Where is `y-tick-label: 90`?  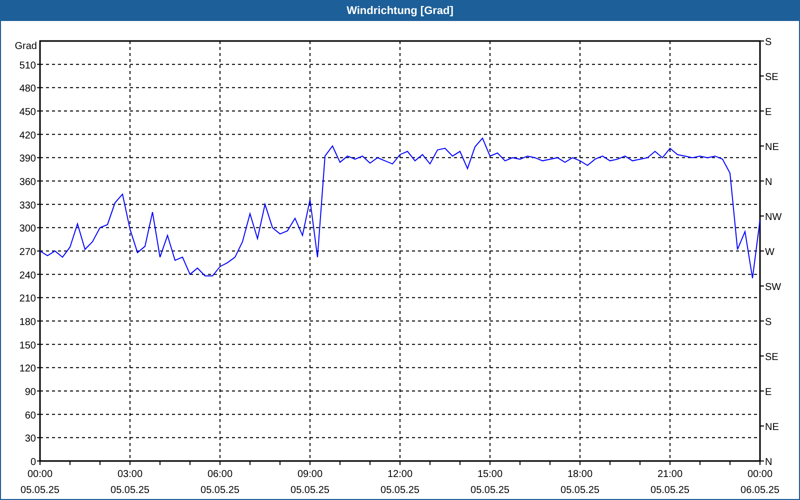
y-tick-label: 90 is located at coordinates (30, 392).